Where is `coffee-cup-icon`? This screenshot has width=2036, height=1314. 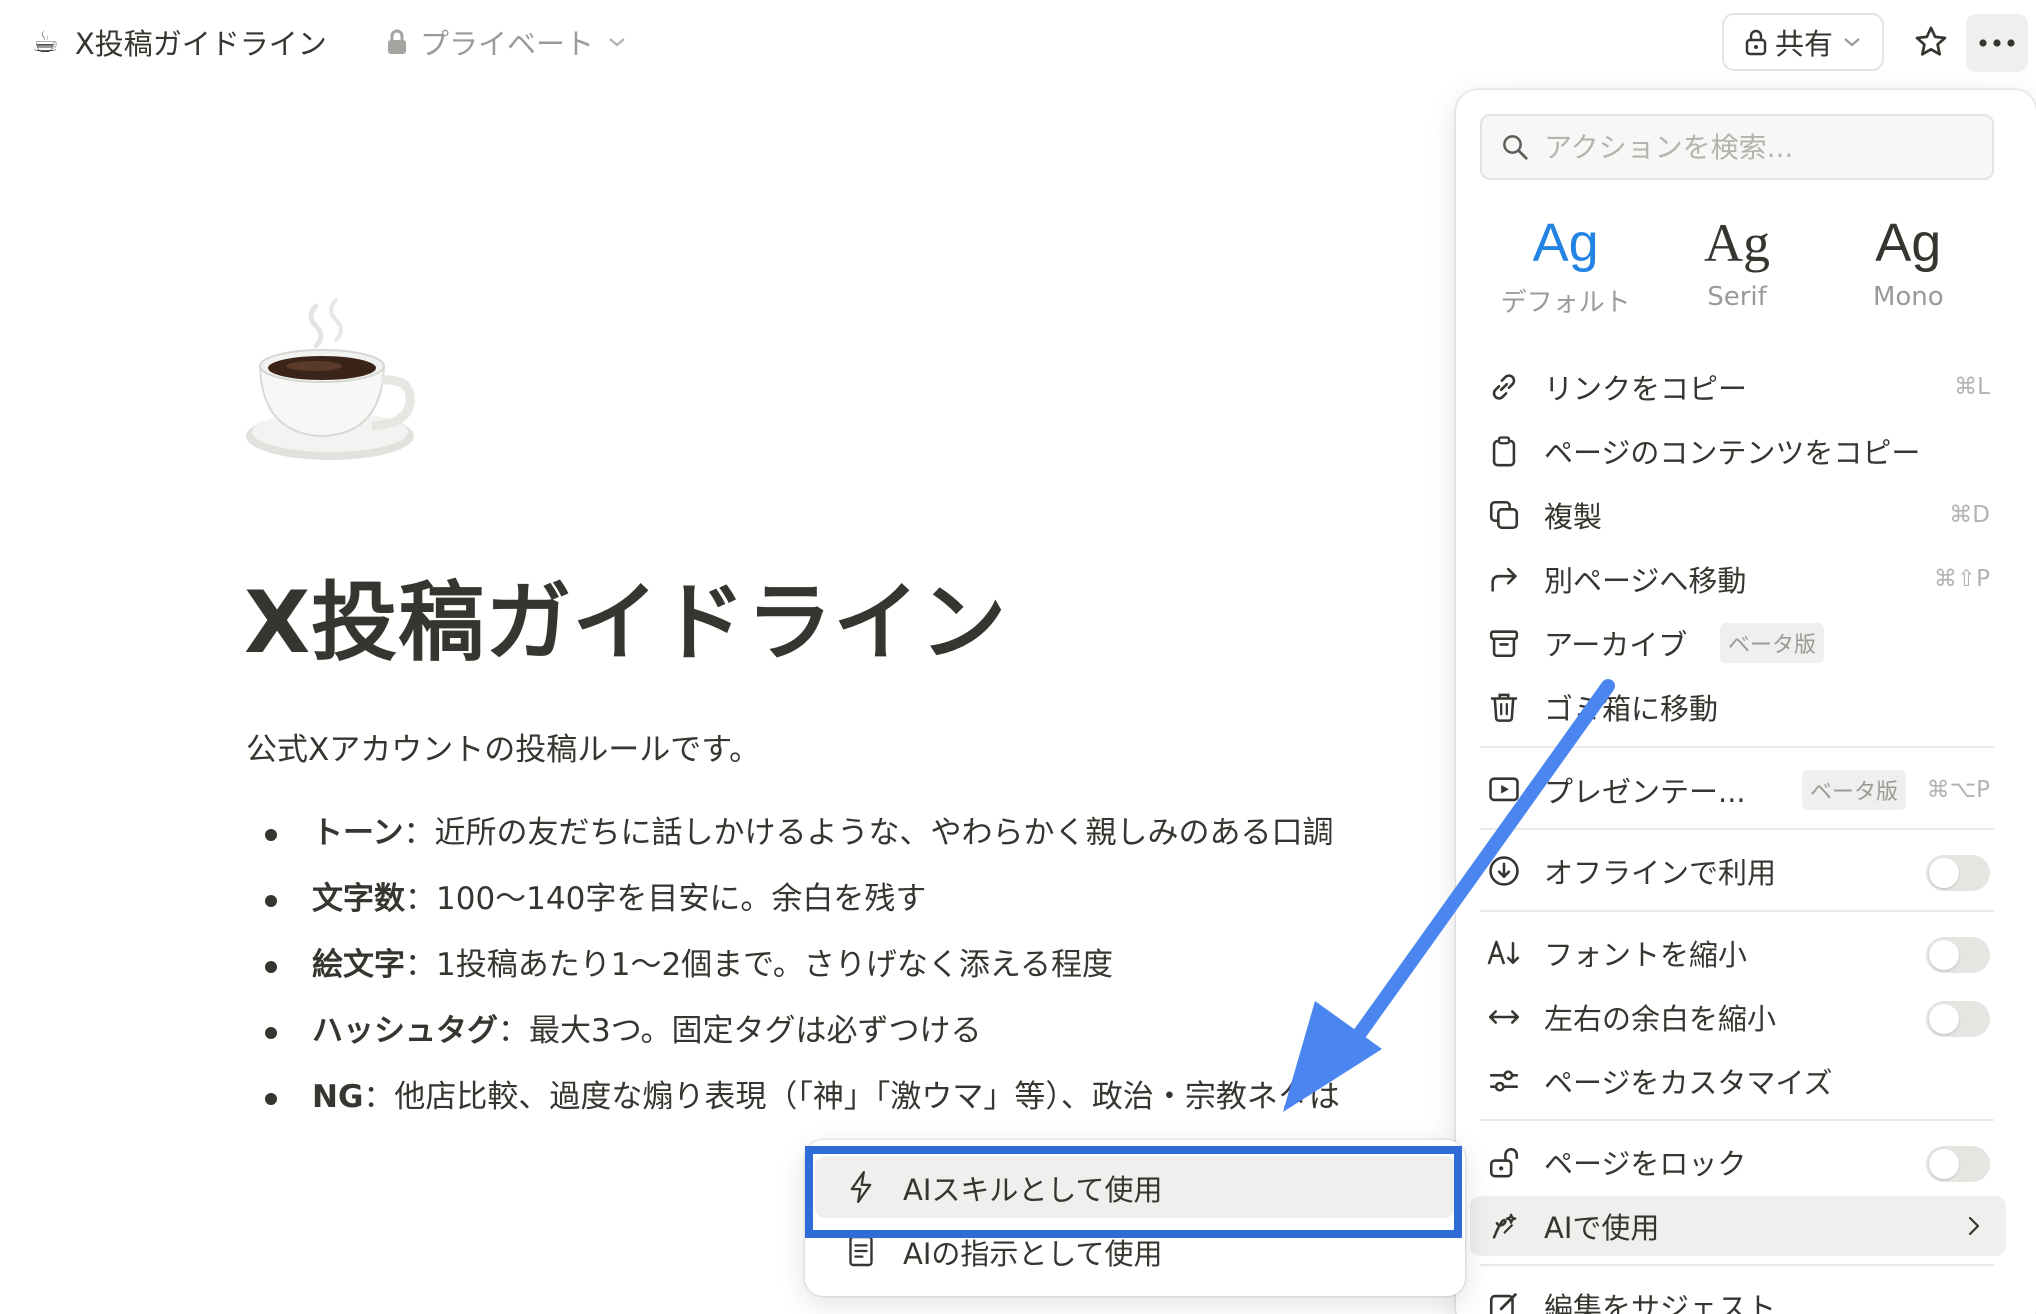 coffee-cup-icon is located at coordinates (330, 379).